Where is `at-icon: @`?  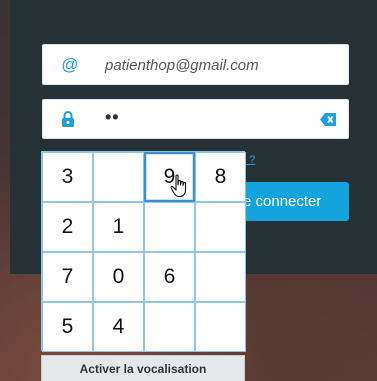
at-icon: @ is located at coordinates (70, 64).